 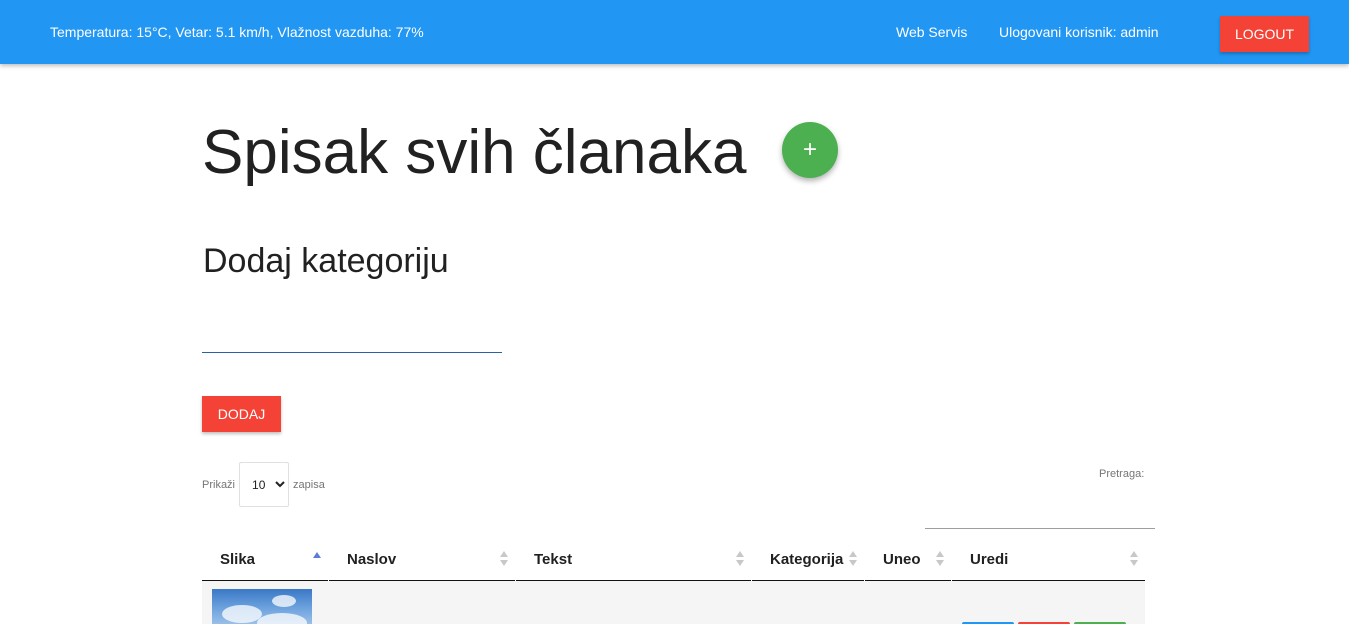 I want to click on records-label: zapisa, so click(x=309, y=484).